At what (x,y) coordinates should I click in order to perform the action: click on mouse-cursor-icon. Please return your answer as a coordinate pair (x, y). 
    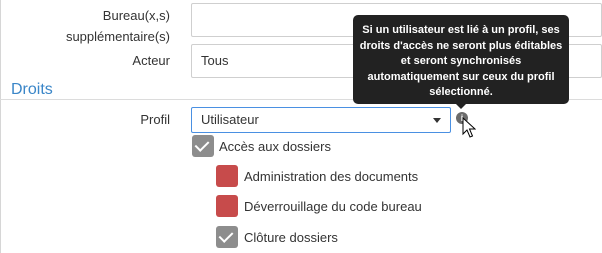
    Looking at the image, I should click on (469, 127).